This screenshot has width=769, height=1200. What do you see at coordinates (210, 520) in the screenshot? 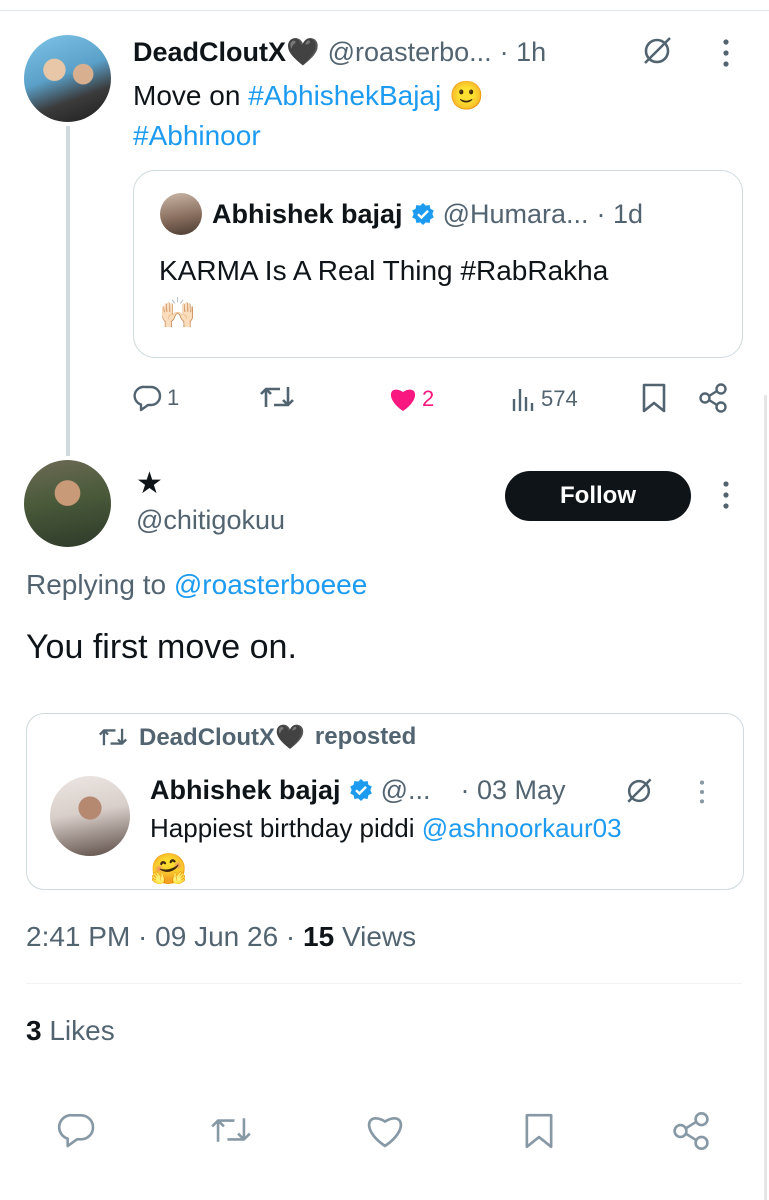
I see `reply-author-handle: @chitigokuu` at bounding box center [210, 520].